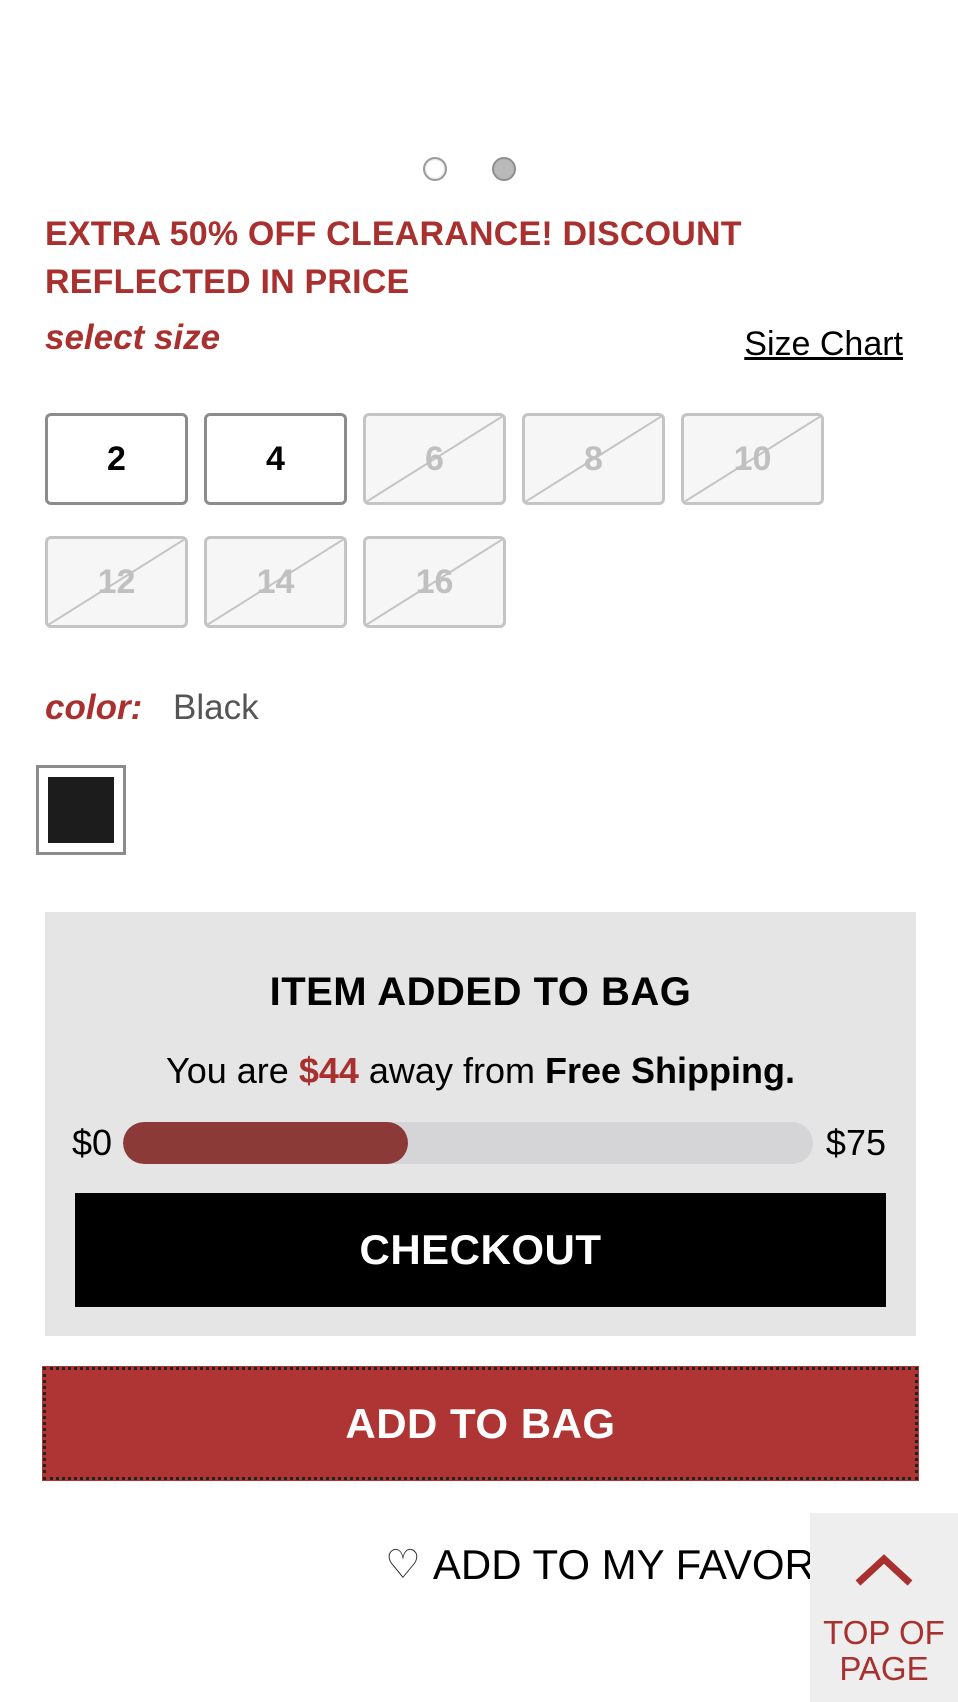  Describe the element at coordinates (275, 459) in the screenshot. I see `size-option-4: 4` at that location.